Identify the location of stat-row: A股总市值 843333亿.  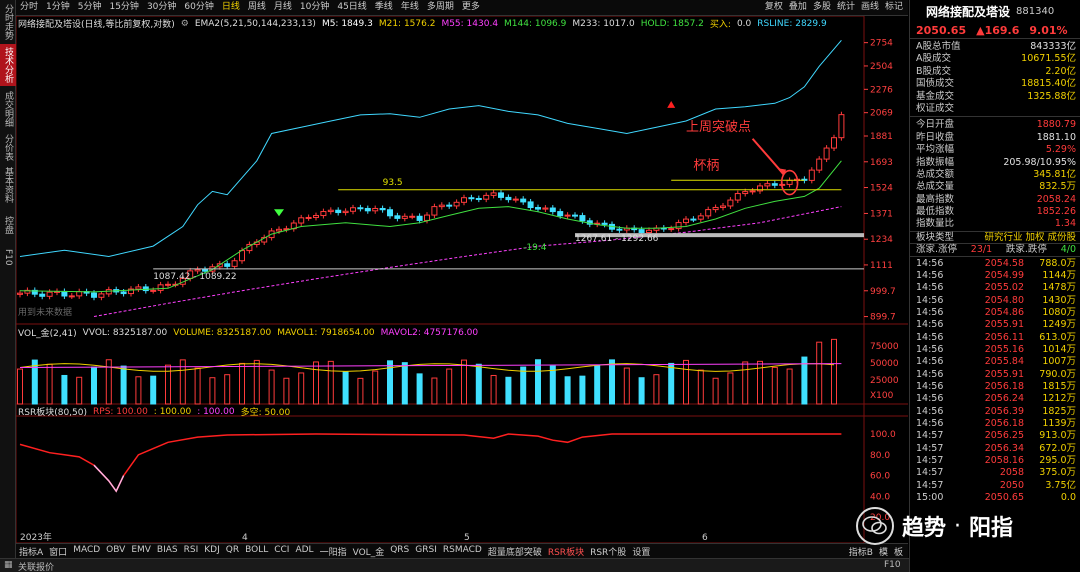
(995, 47).